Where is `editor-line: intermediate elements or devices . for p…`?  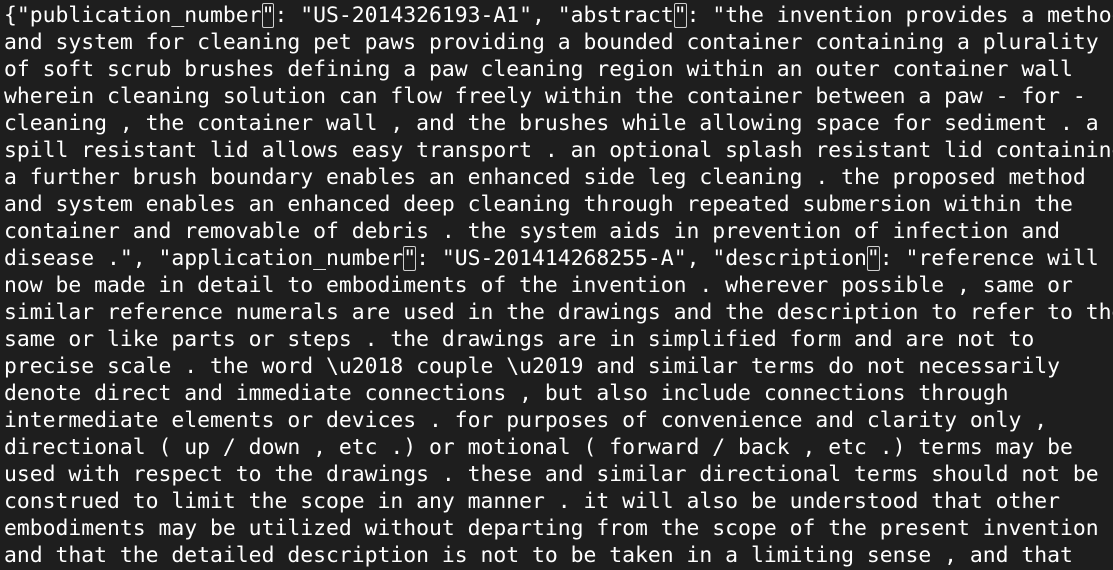
editor-line: intermediate elements or devices . for p… is located at coordinates (558, 420).